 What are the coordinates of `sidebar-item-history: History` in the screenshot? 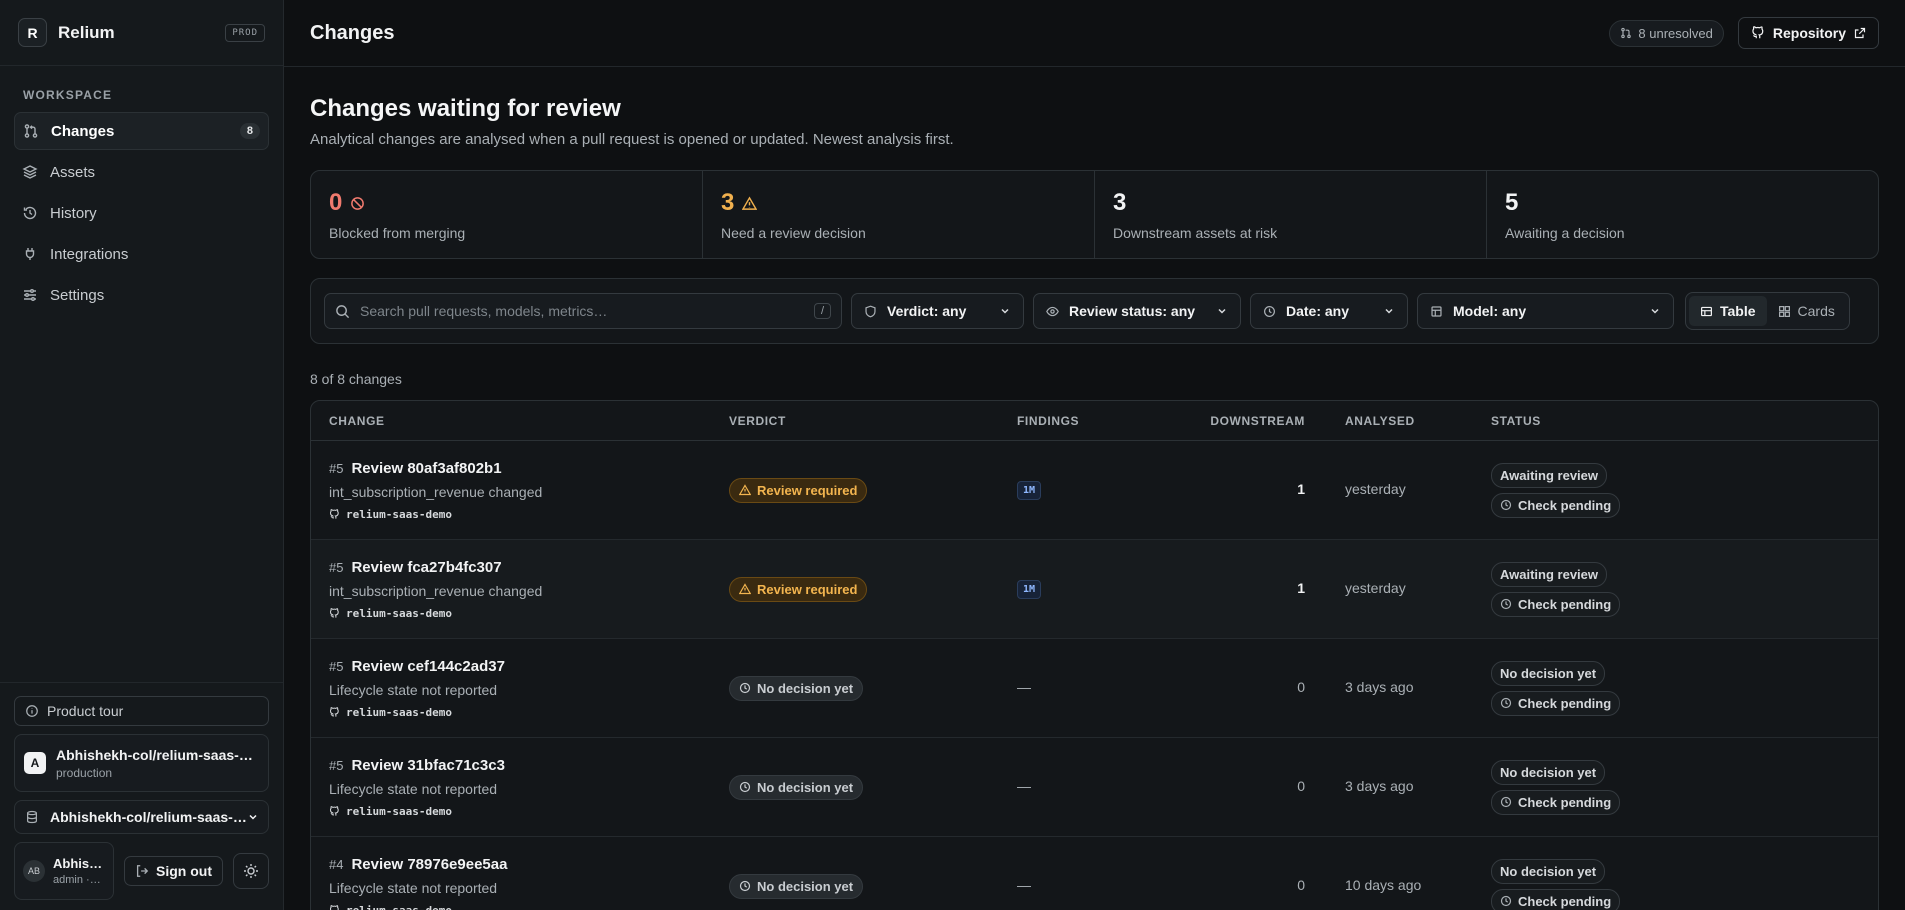 It's located at (141, 213).